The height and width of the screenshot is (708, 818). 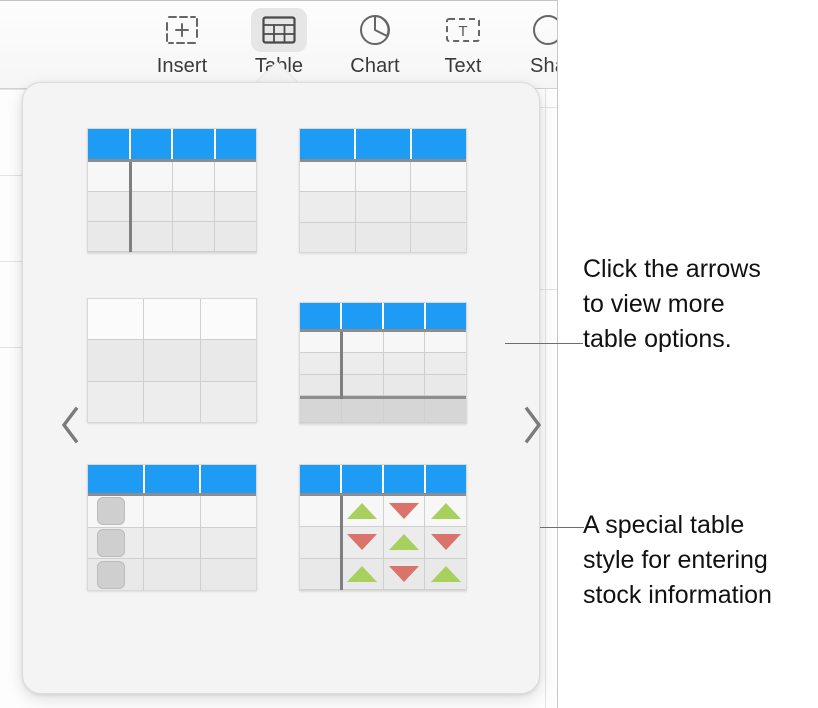 I want to click on svg-text: T, so click(x=462, y=31).